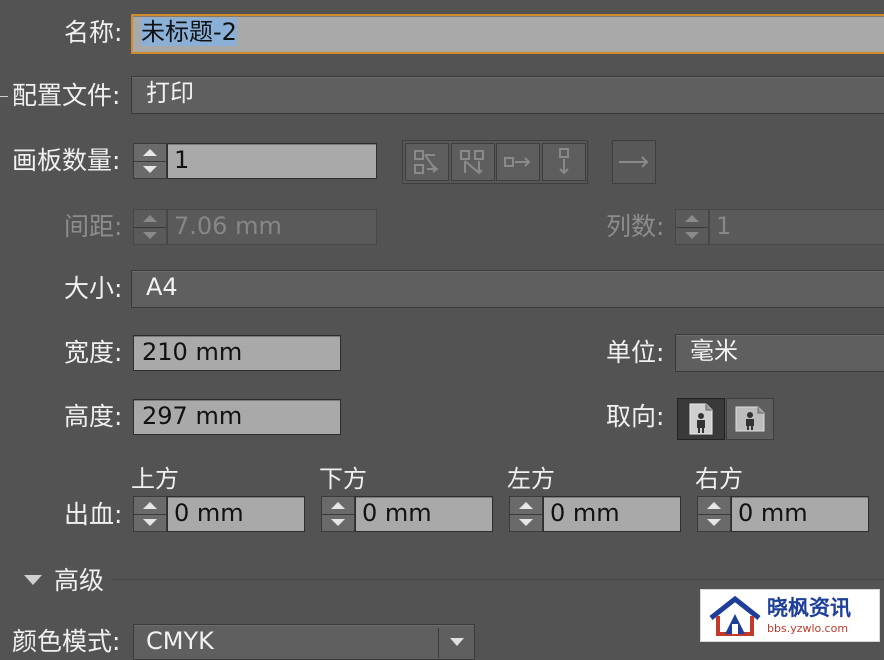 The width and height of the screenshot is (884, 660). I want to click on columns-input: 1, so click(796, 227).